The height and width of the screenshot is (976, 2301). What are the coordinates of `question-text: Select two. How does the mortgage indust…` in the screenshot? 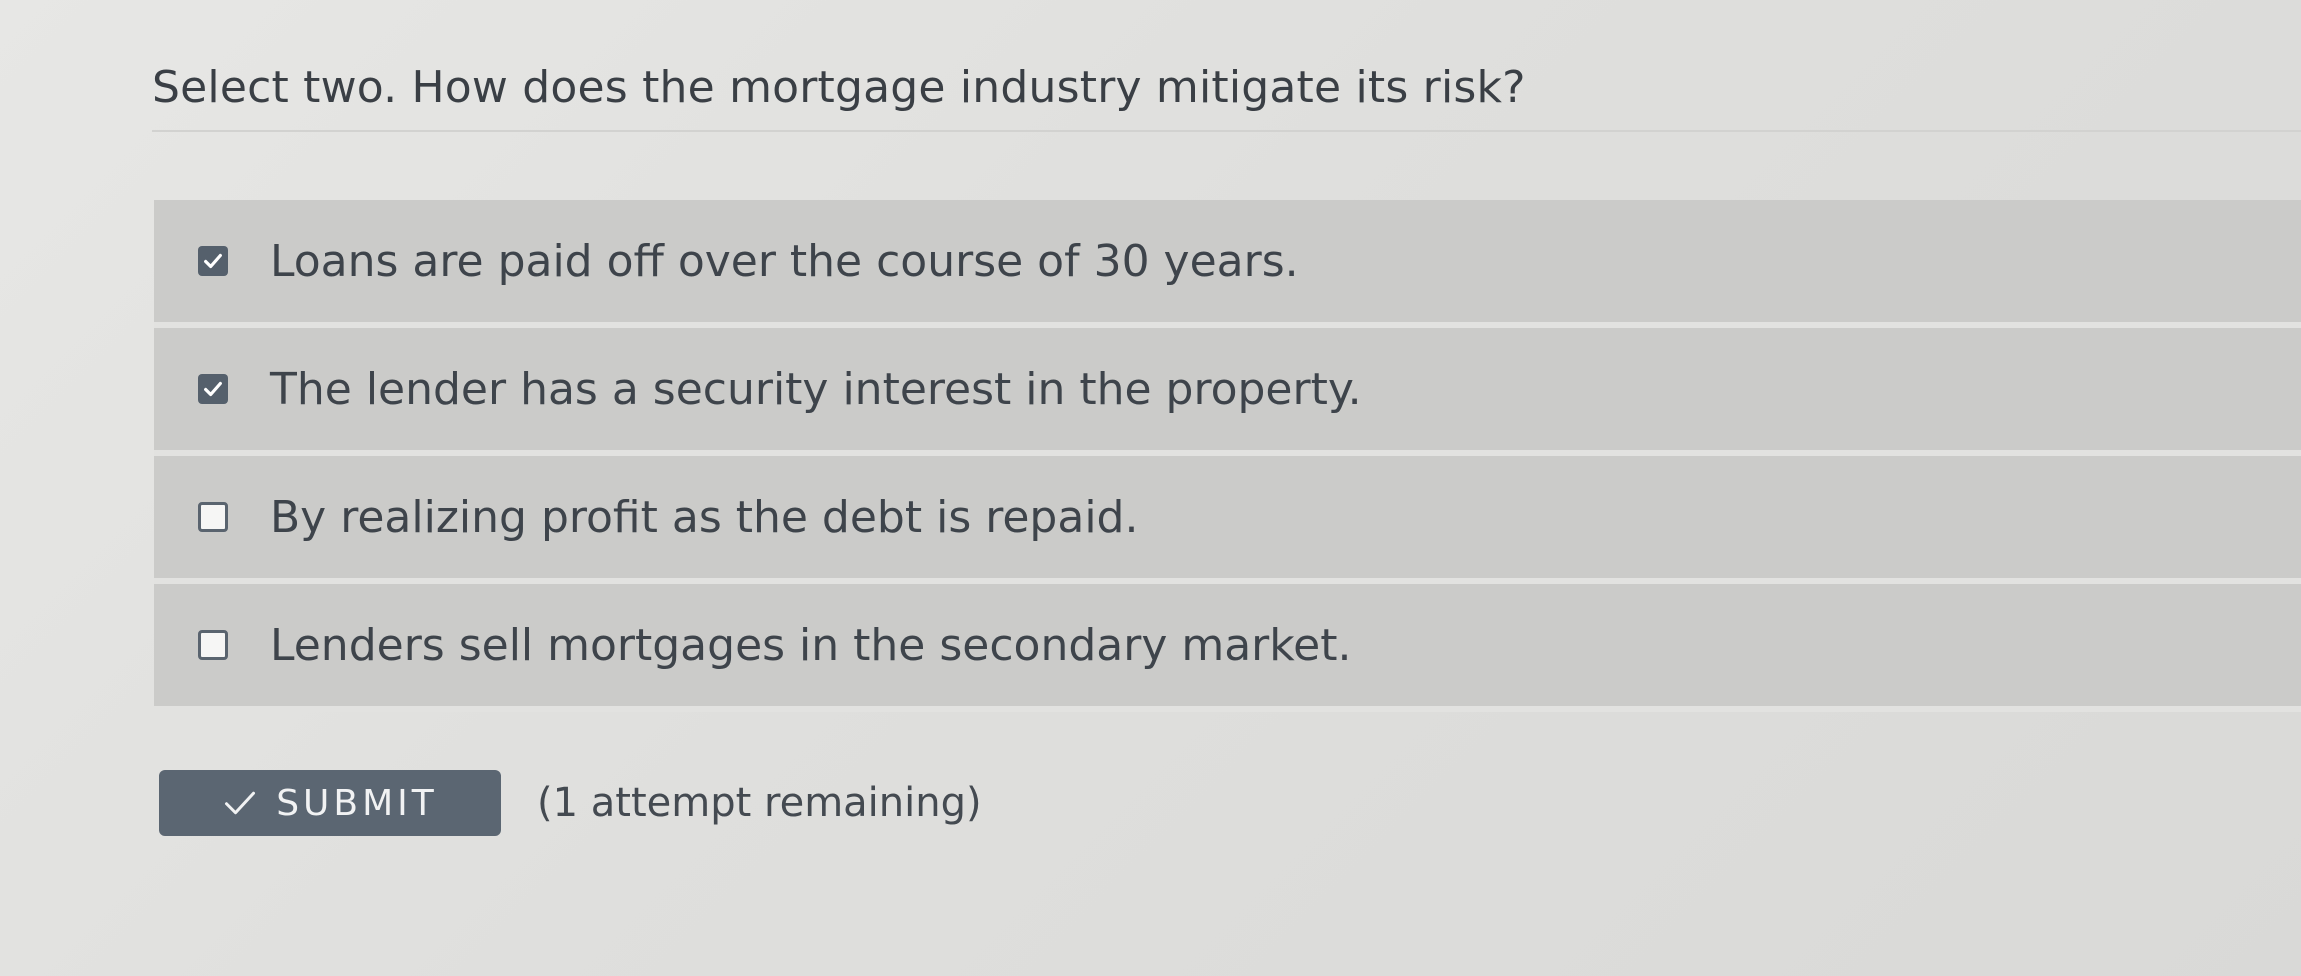 It's located at (839, 87).